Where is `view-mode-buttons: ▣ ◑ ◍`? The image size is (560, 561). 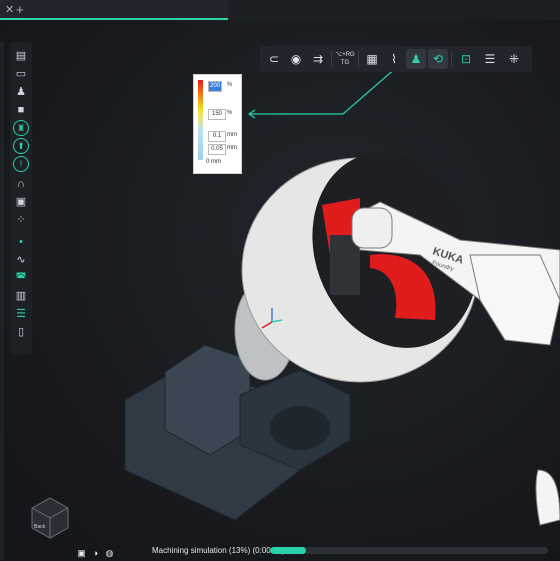
view-mode-buttons: ▣ ◑ ◍ is located at coordinates (98, 550).